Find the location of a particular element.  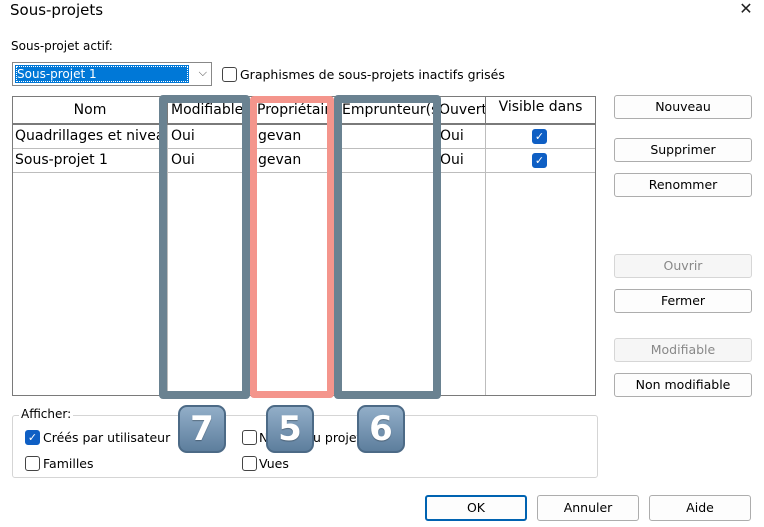

cancel-button: Annuler is located at coordinates (588, 508).